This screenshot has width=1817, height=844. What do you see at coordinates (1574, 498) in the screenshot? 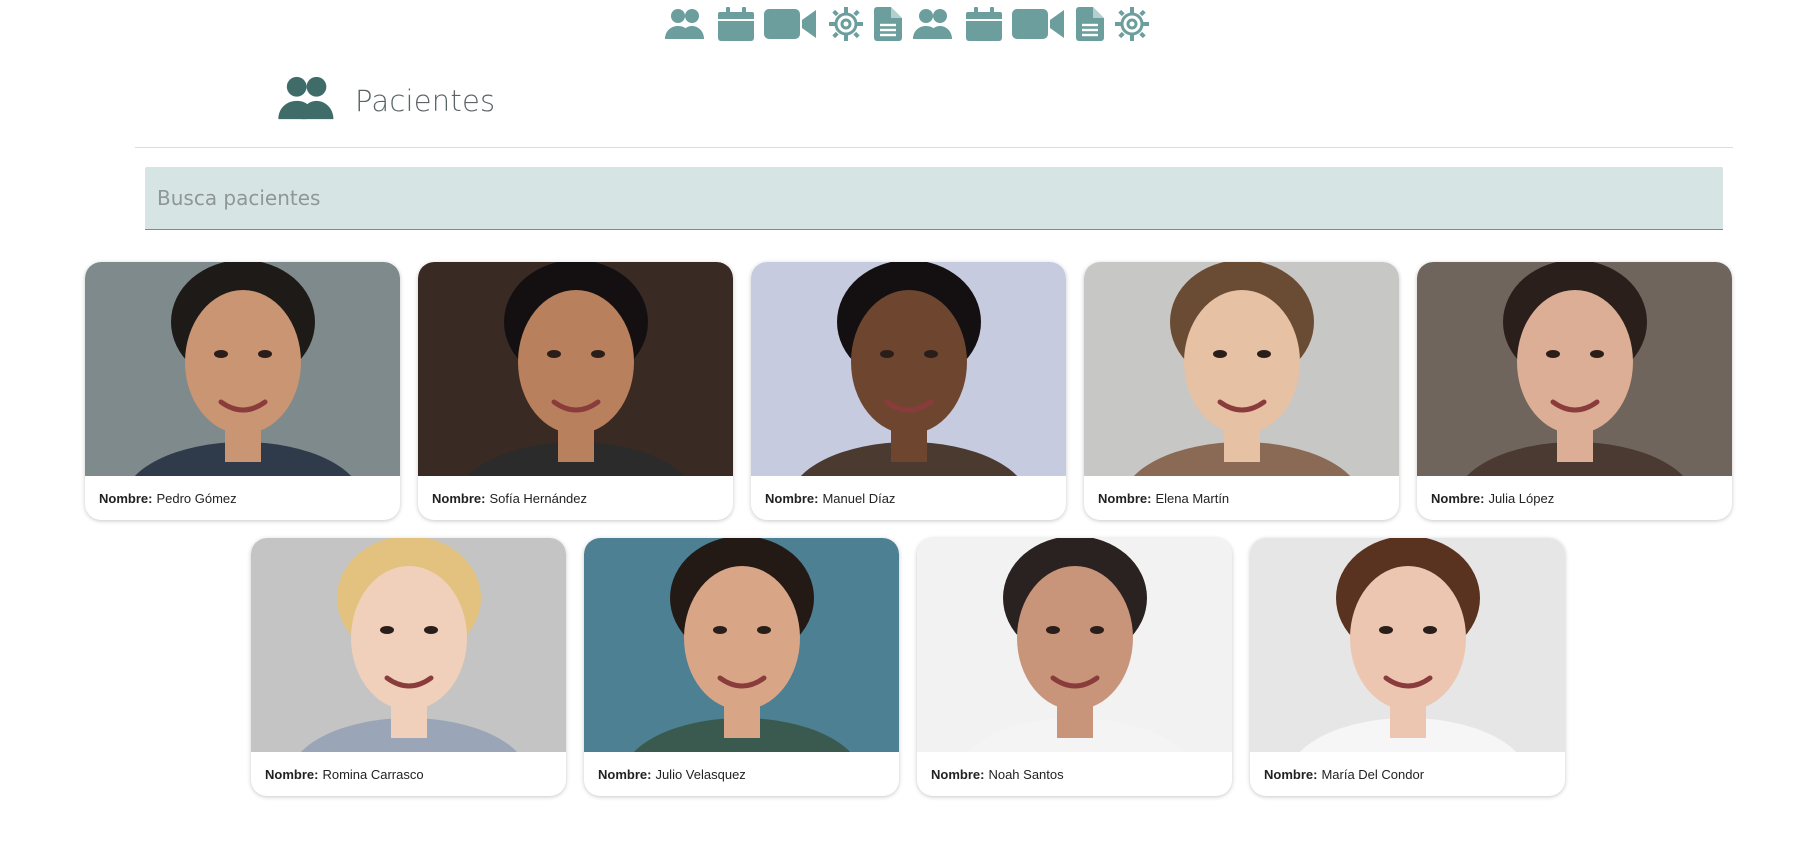
I see `patient-caption: Nombre: Julia López` at bounding box center [1574, 498].